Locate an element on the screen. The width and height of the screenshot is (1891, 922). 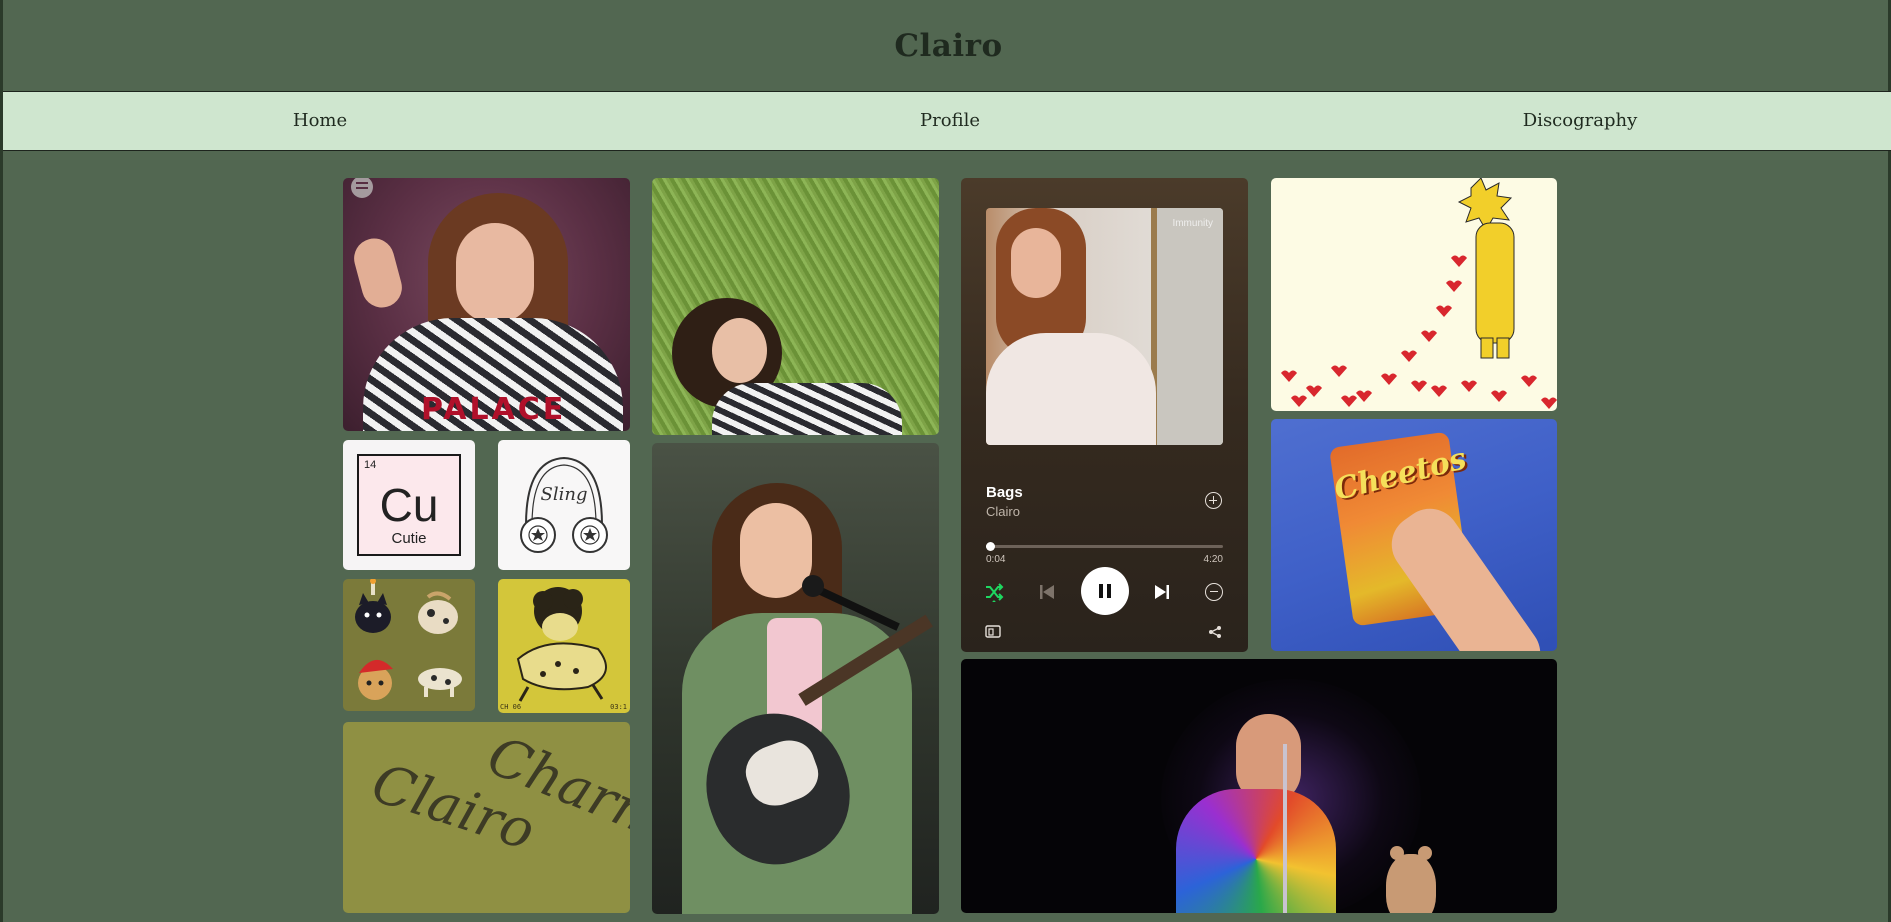
main-nav: Home Profile Discography is located at coordinates (947, 121).